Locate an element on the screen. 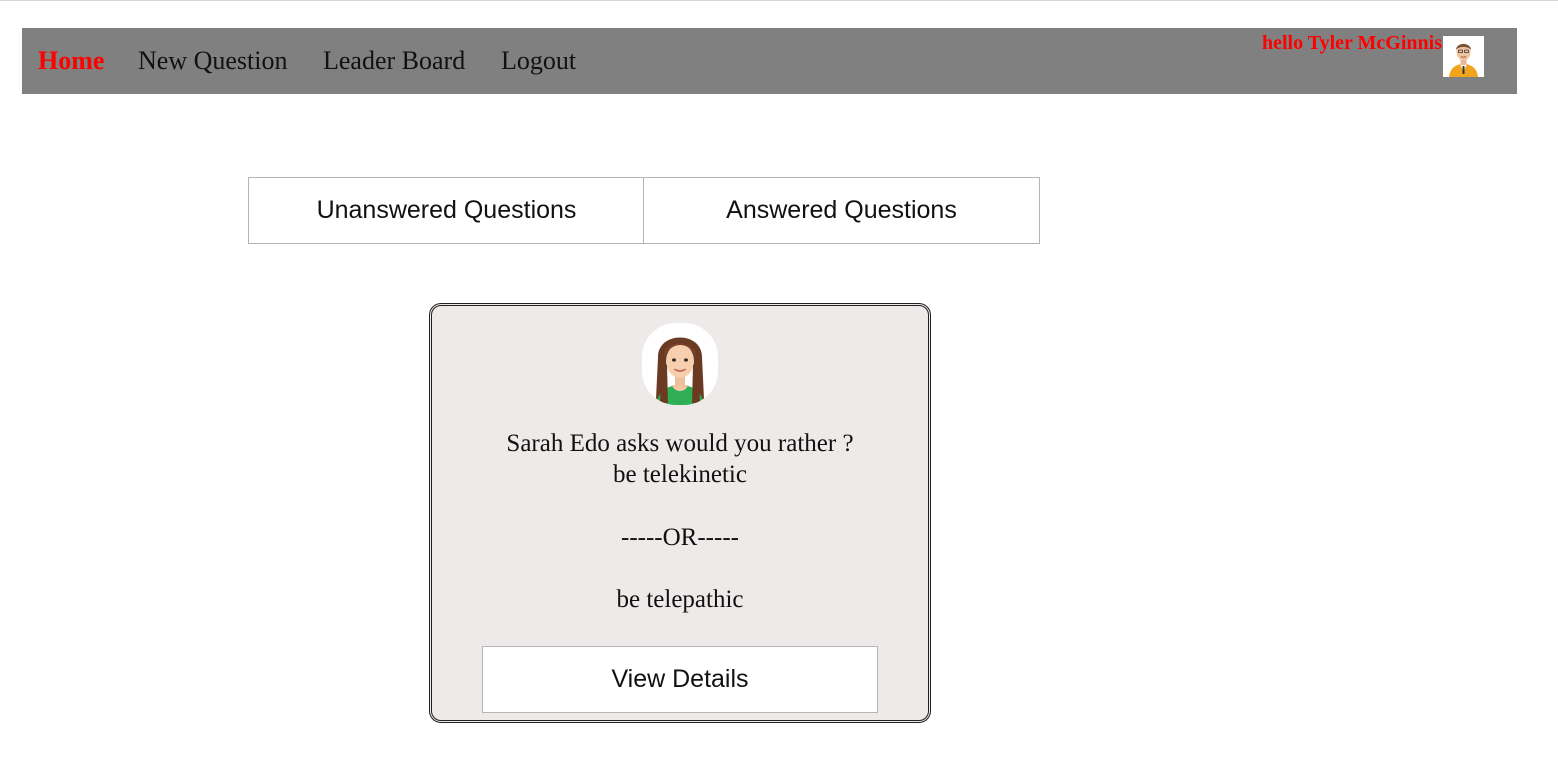 The image size is (1558, 767). option-two-text: be telepathic is located at coordinates (680, 599).